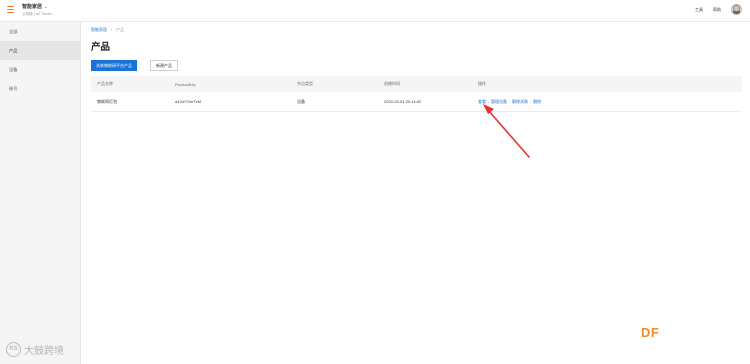  I want to click on sidebar-item-devices: 设备, so click(40, 69).